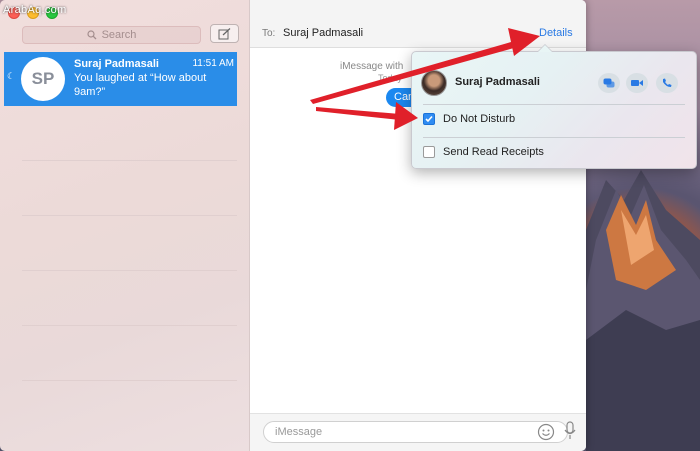 The image size is (700, 451). I want to click on watermark-text: ArabAq.com, so click(35, 10).